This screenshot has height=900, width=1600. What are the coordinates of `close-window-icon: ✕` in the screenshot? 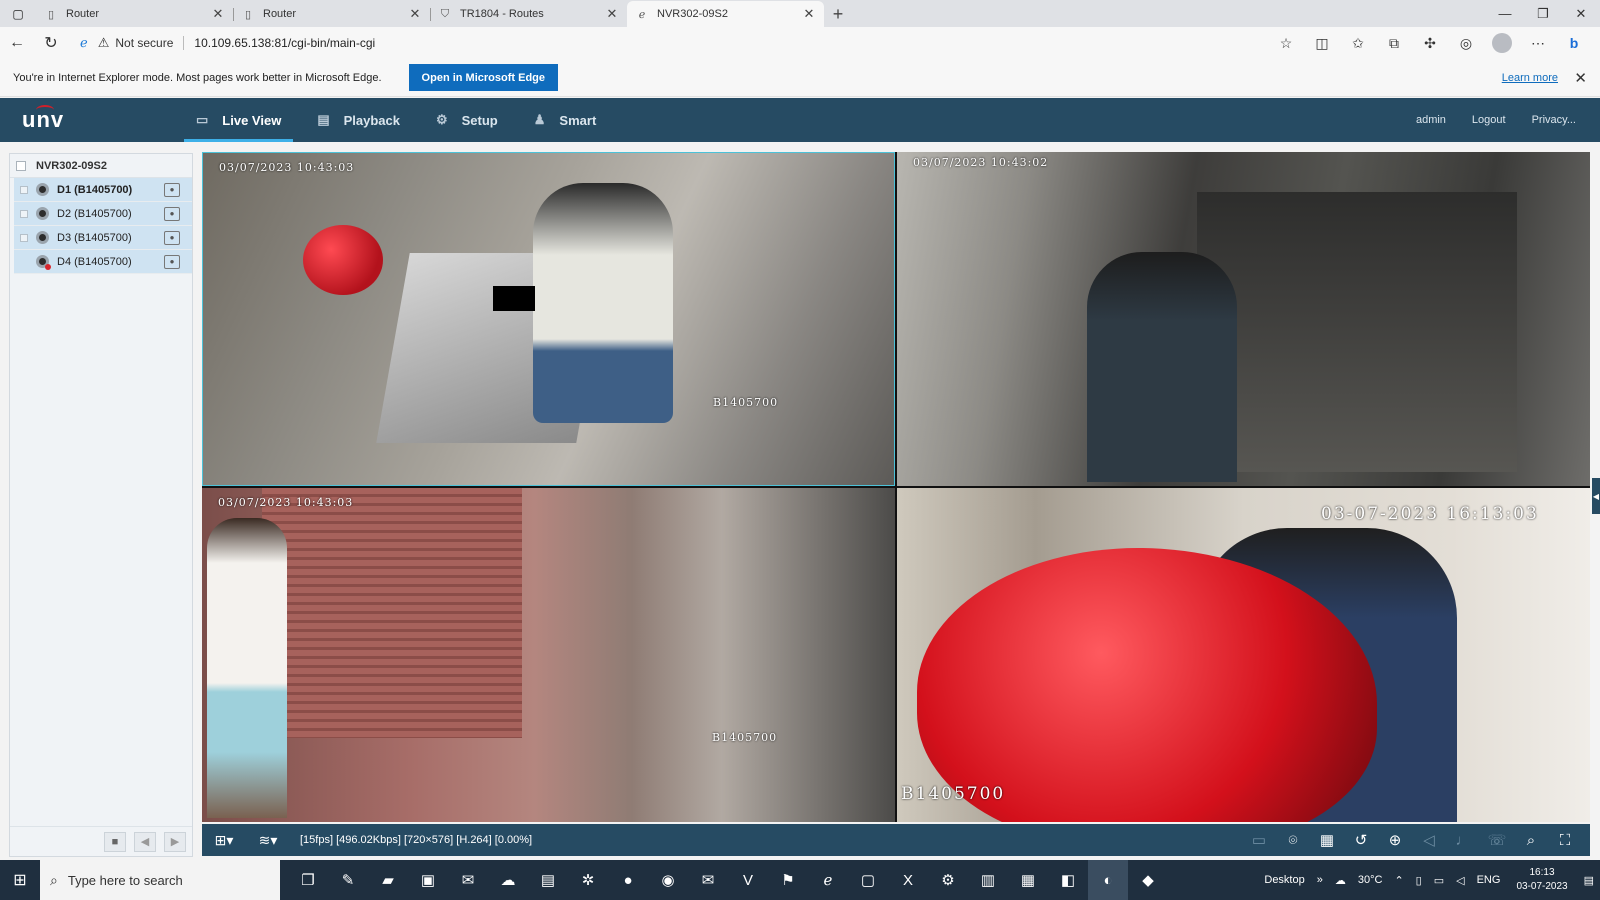 It's located at (1581, 13).